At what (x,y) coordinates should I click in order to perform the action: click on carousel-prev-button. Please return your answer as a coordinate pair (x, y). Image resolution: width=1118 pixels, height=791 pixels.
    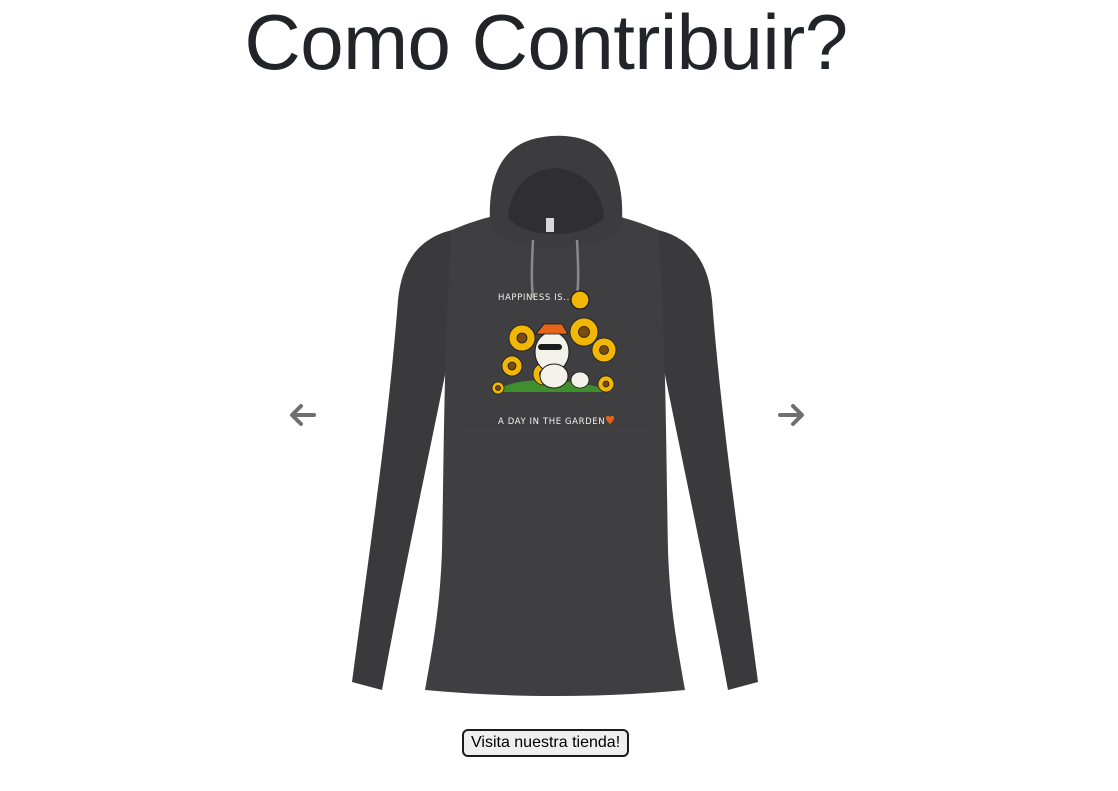
    Looking at the image, I should click on (302, 415).